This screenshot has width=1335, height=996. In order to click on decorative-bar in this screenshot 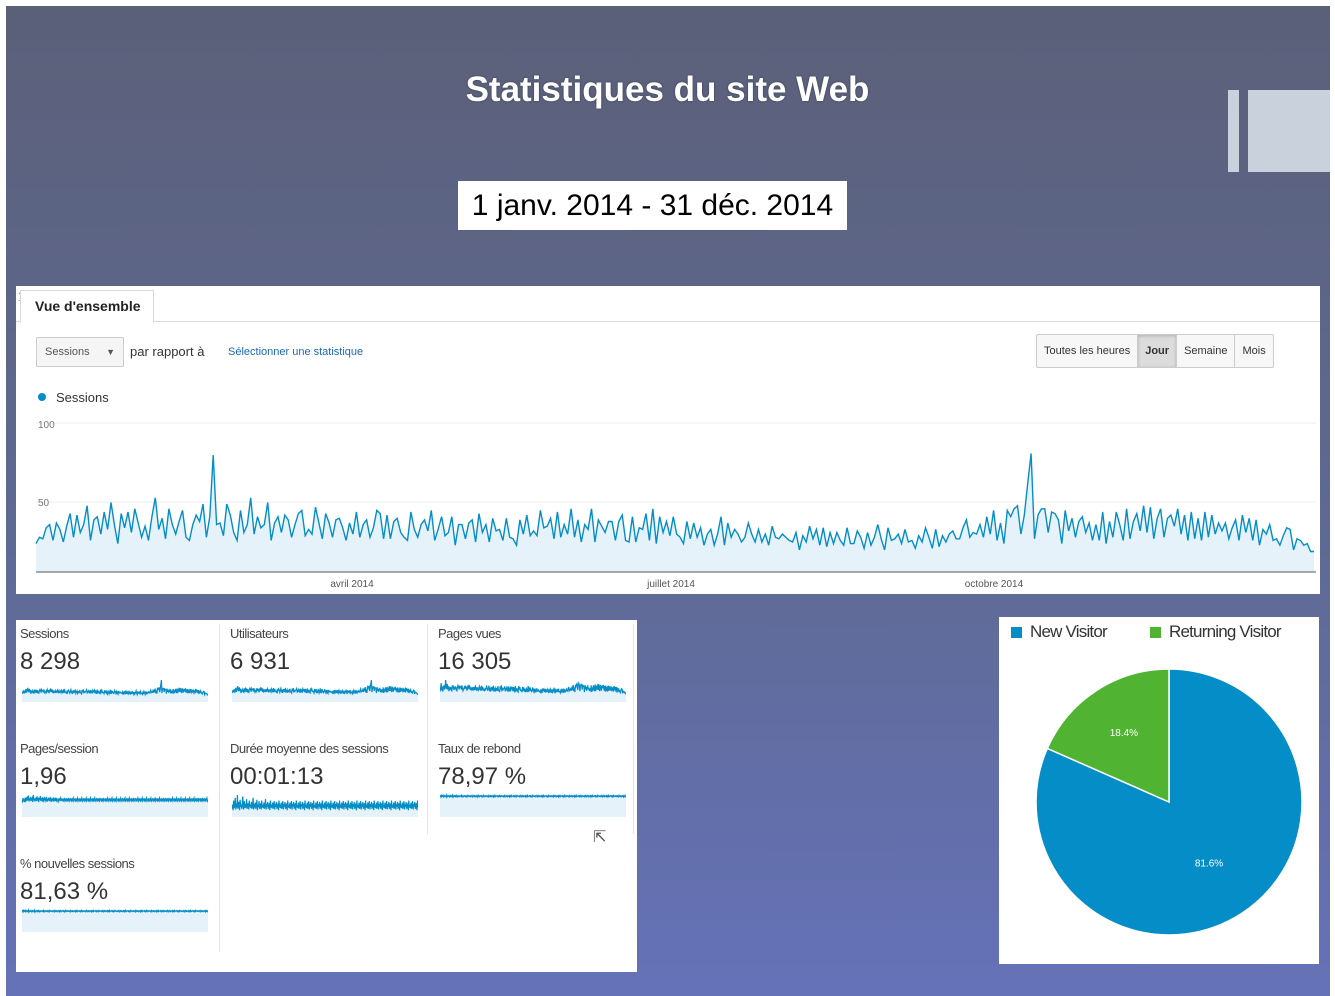, I will do `click(1233, 131)`.